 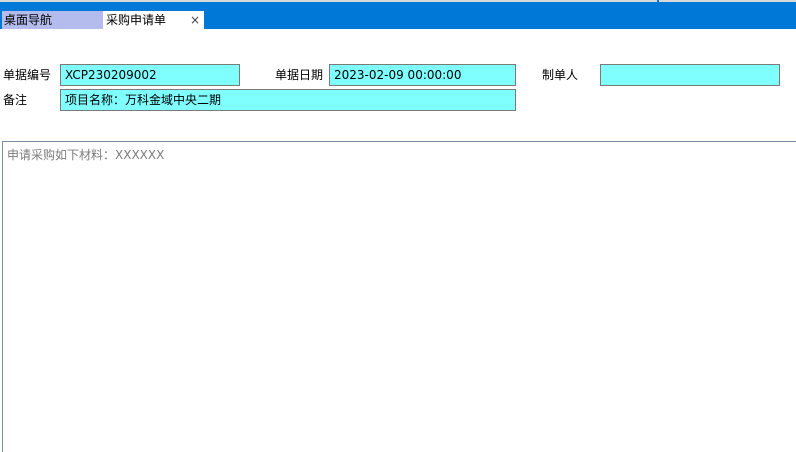 What do you see at coordinates (28, 20) in the screenshot?
I see `tab-desktop-navigation-label: 桌面导航` at bounding box center [28, 20].